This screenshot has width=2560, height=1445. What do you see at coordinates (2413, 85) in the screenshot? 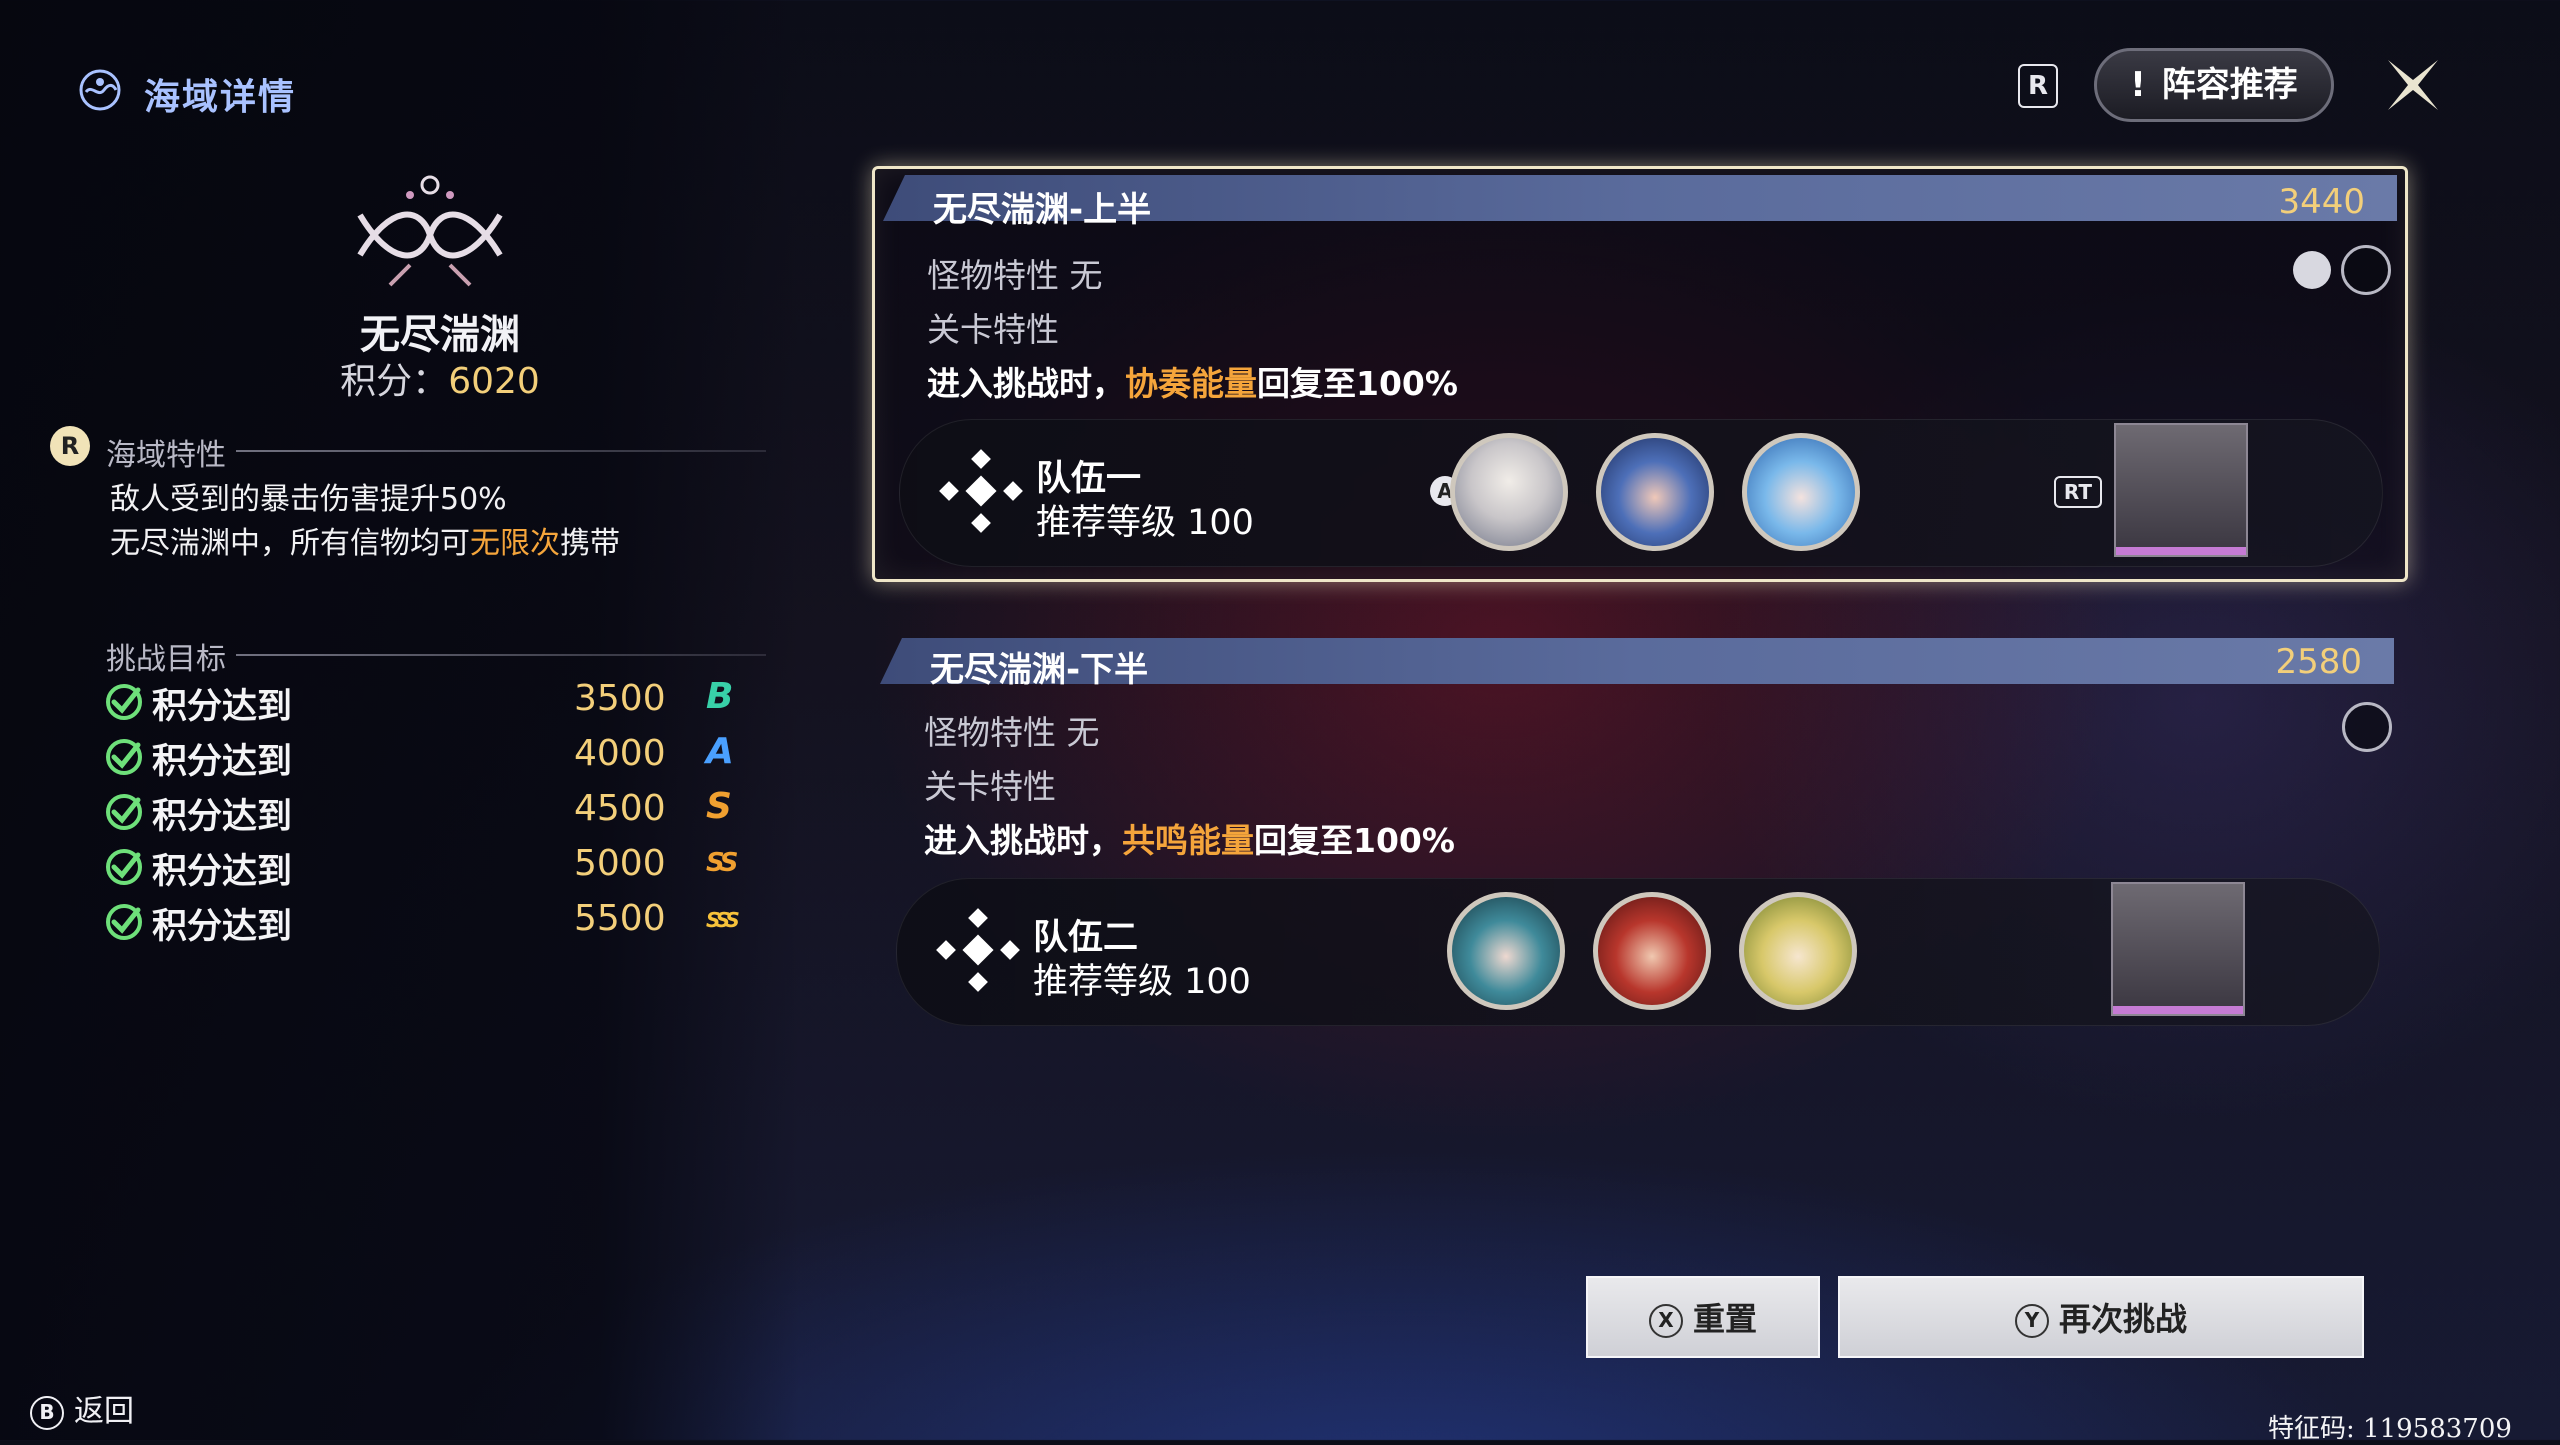
I see `close-icon` at bounding box center [2413, 85].